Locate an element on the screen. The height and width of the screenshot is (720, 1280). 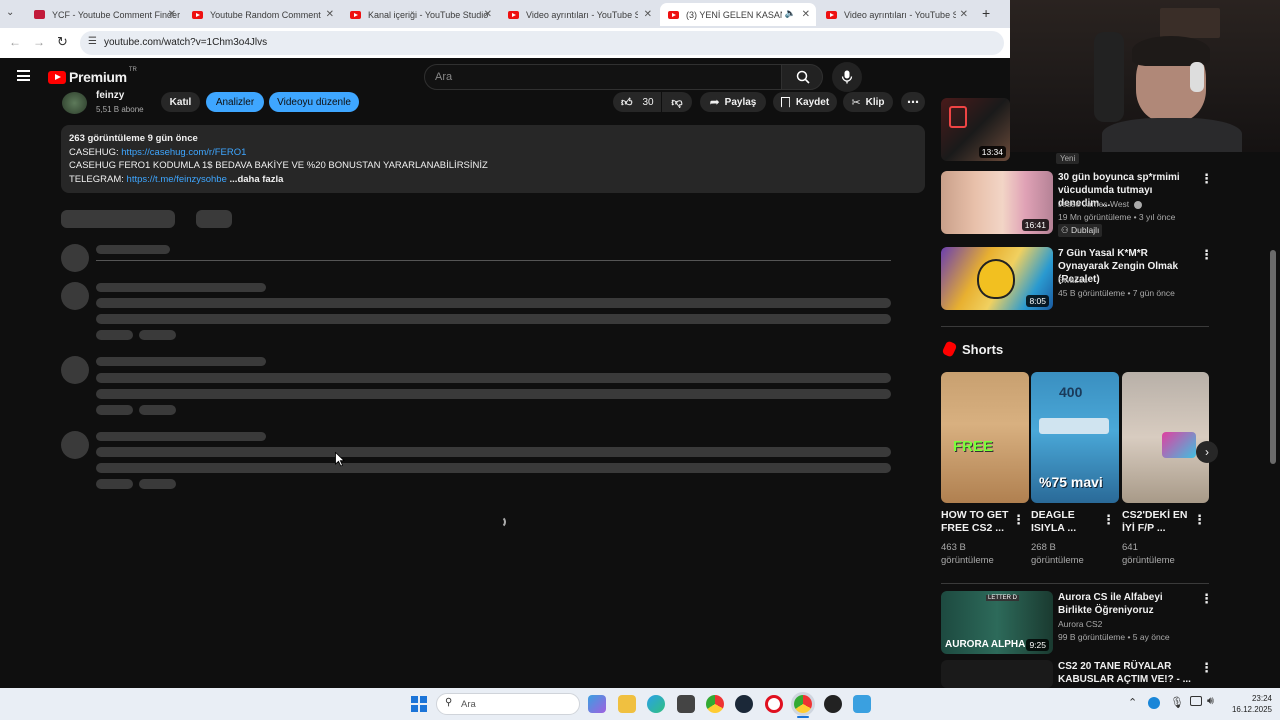
taskbar-search: ⚲ Ara is located at coordinates (508, 704).